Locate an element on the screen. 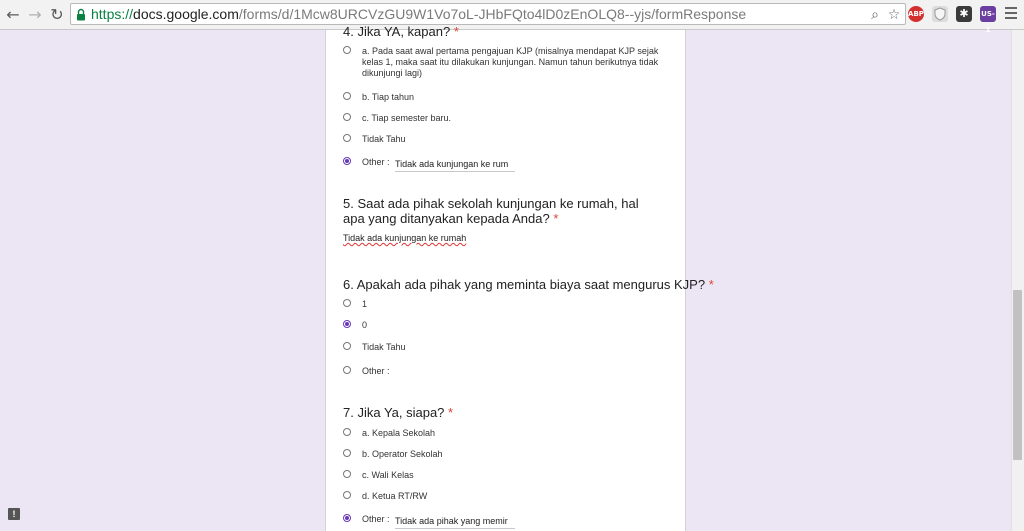 The image size is (1024, 531). shield-extension-icon is located at coordinates (940, 14).